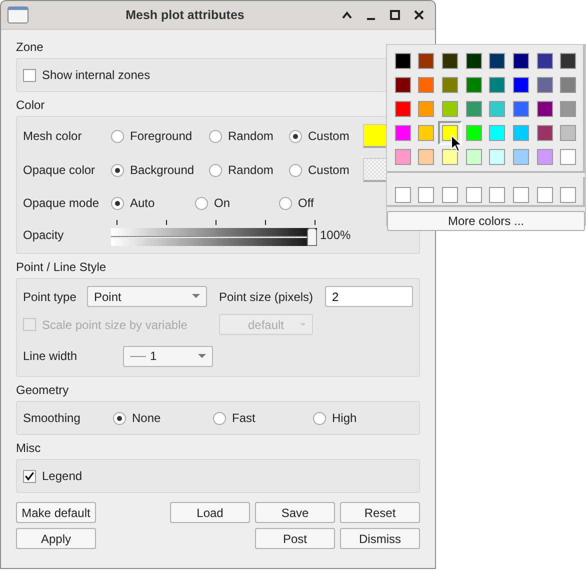 The height and width of the screenshot is (570, 586). Describe the element at coordinates (162, 170) in the screenshot. I see `radio-label: Background` at that location.